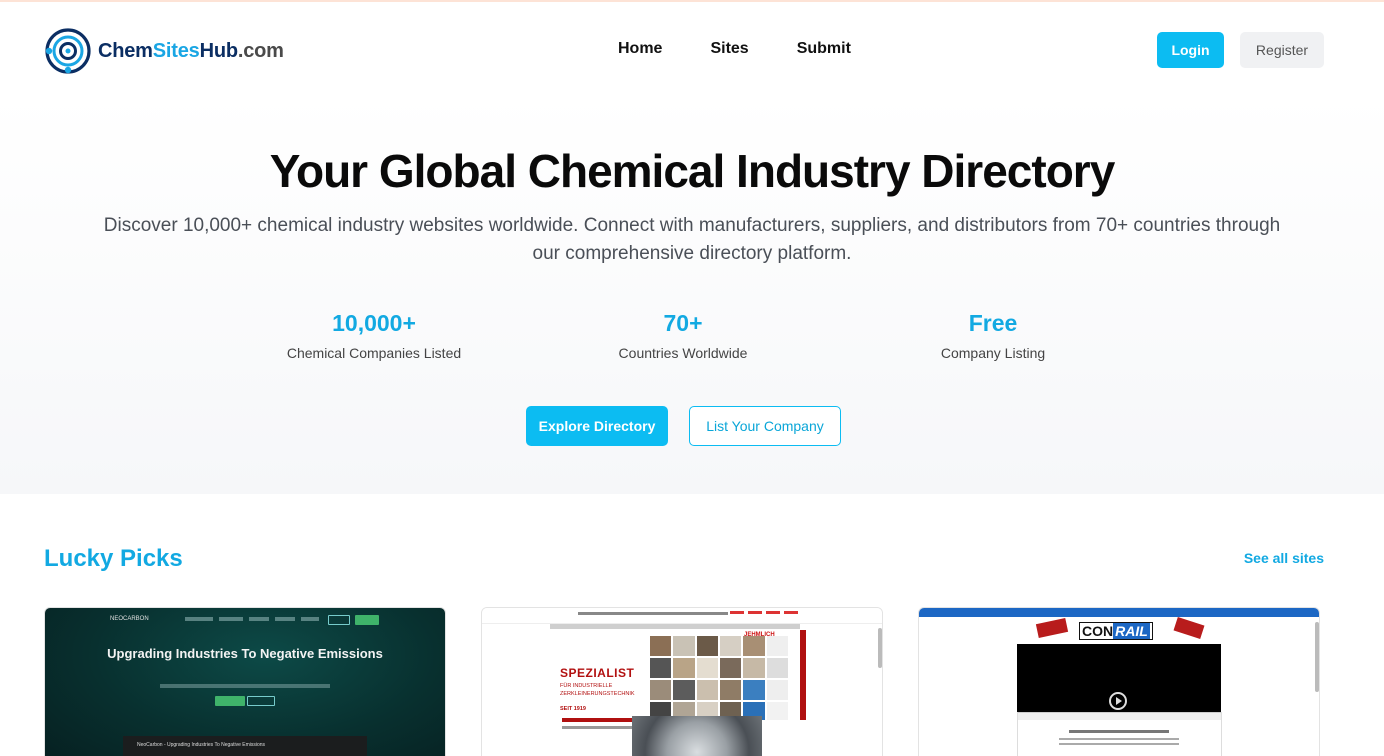 The image size is (1384, 756). Describe the element at coordinates (1098, 631) in the screenshot. I see `preview-logo-con: CON` at that location.